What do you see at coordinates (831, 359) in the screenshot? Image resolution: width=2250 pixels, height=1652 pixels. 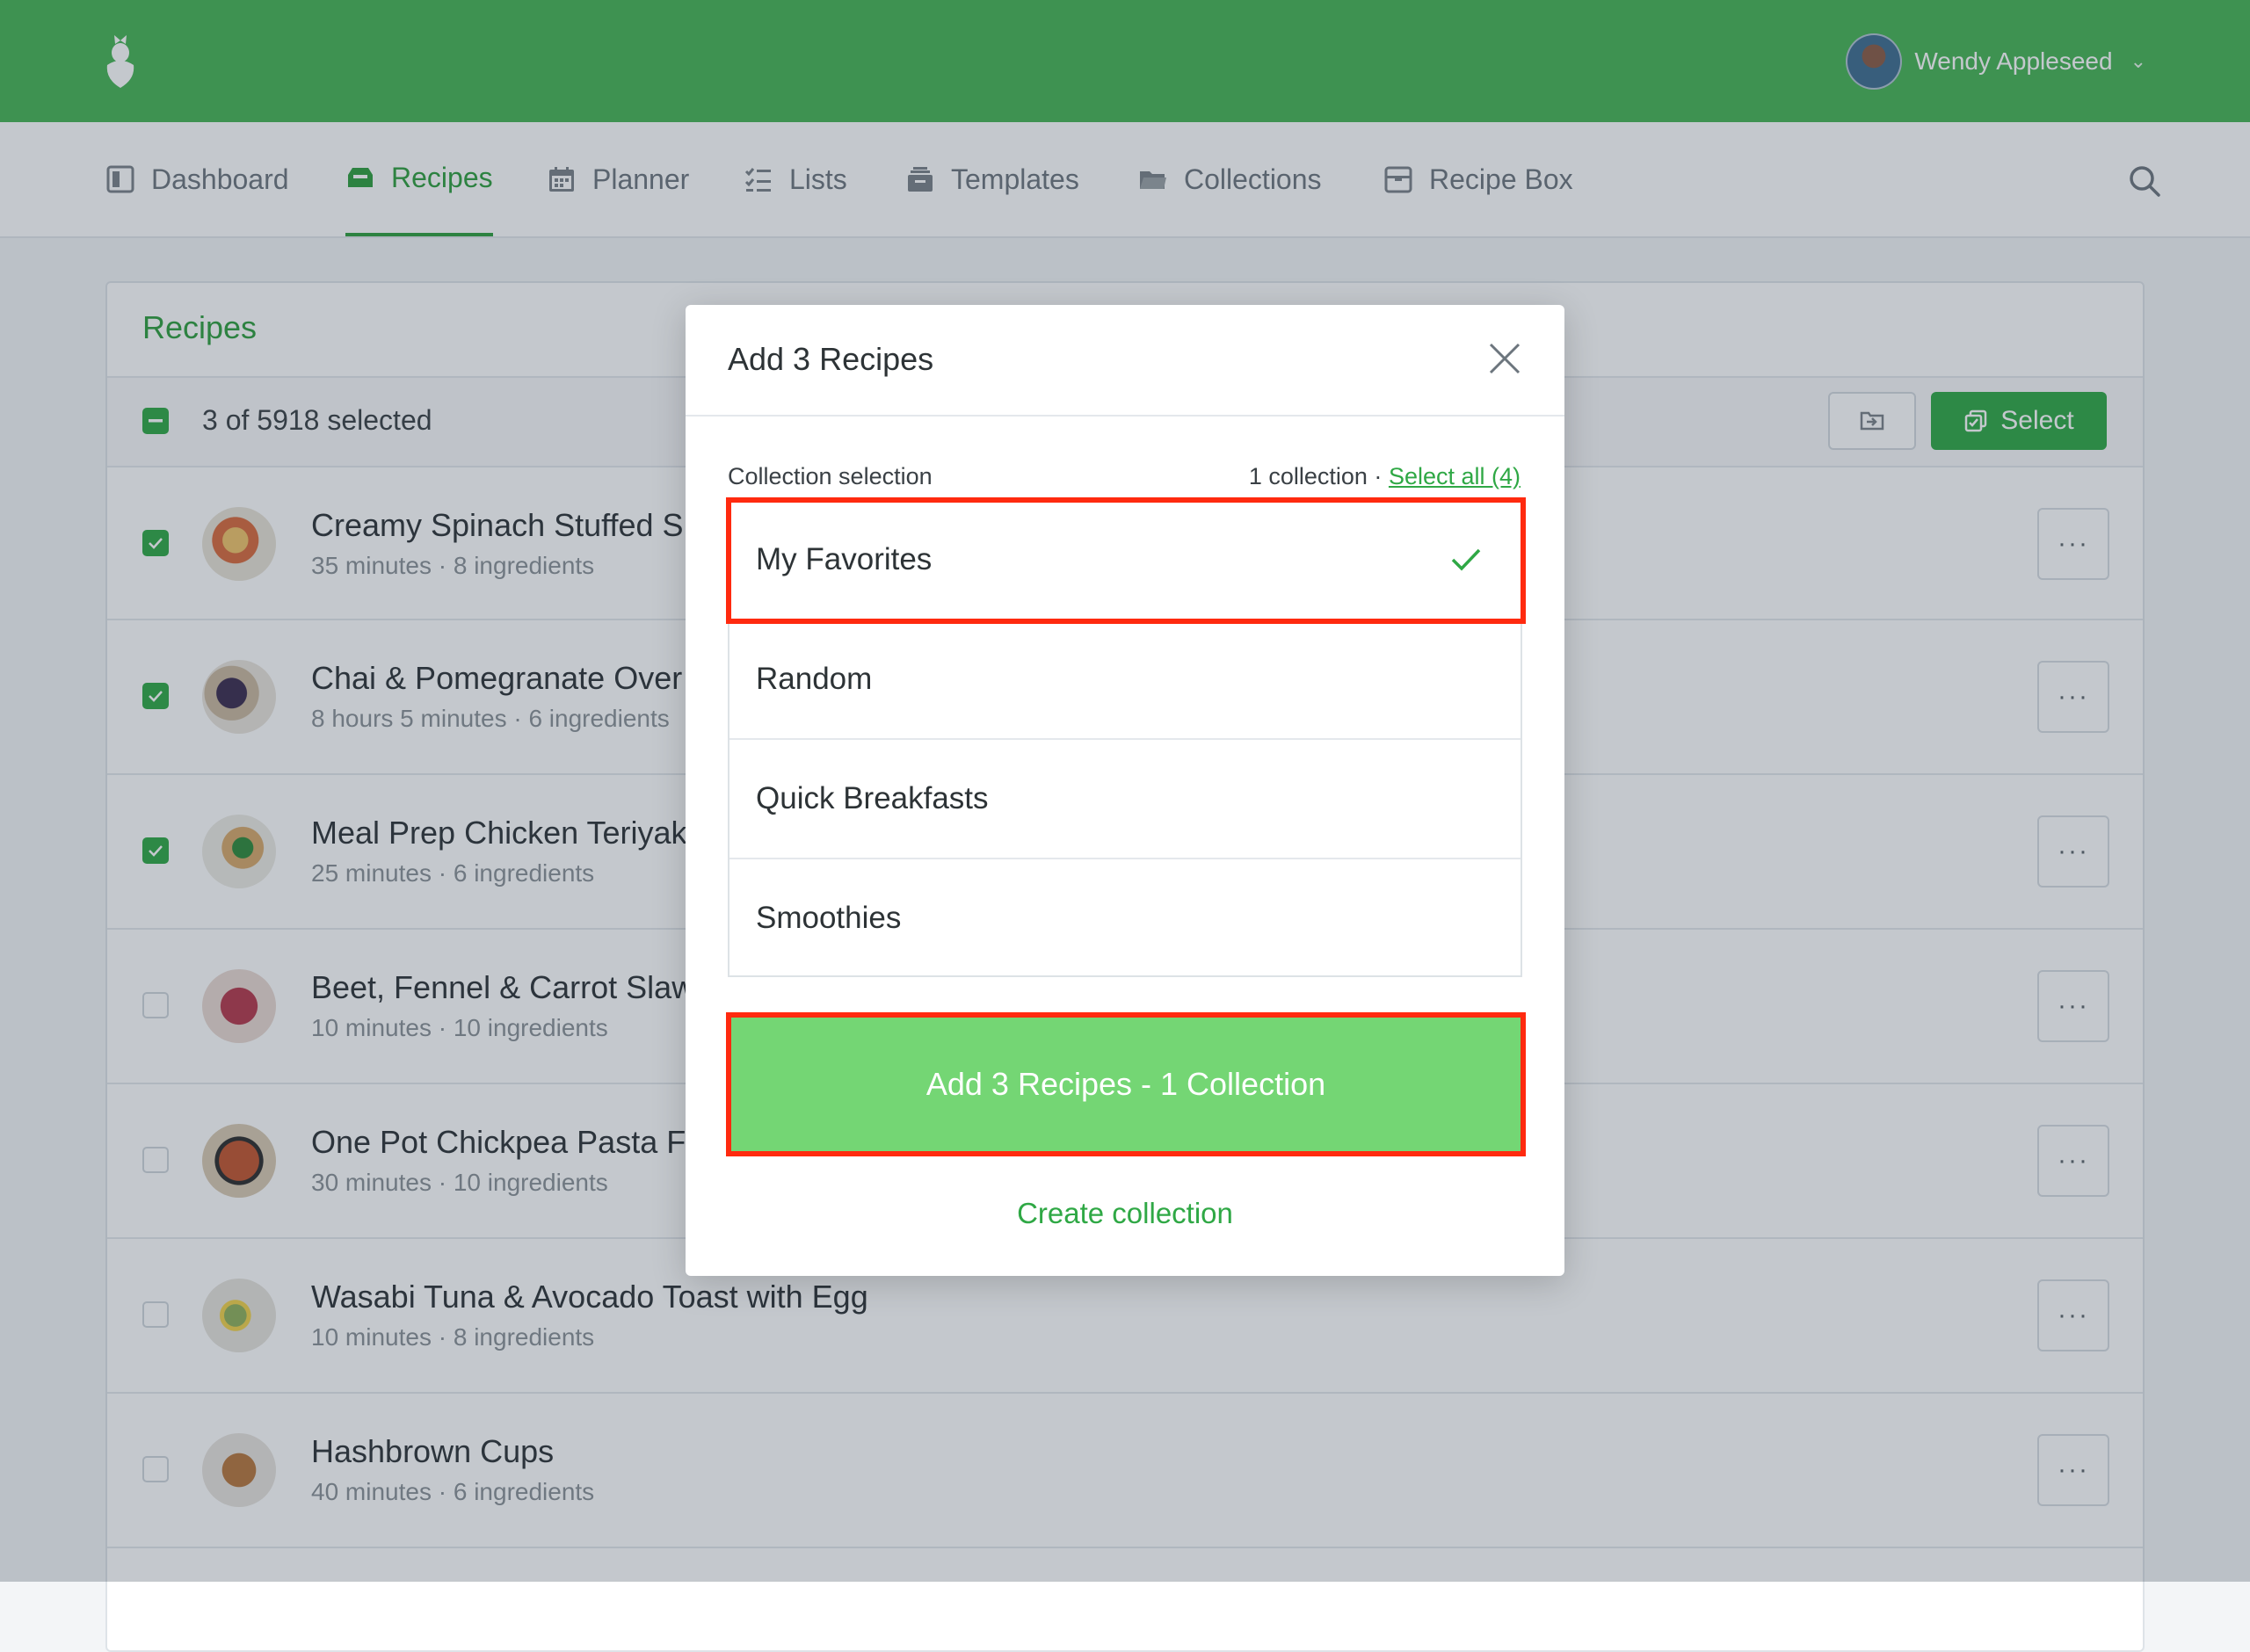 I see `modal-title: Add 3 Recipes` at bounding box center [831, 359].